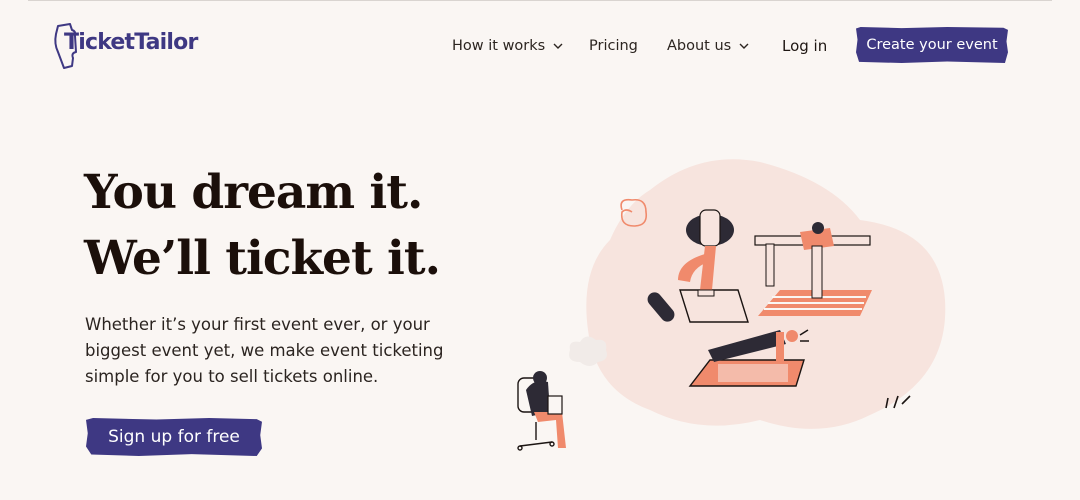 This screenshot has width=1080, height=500. I want to click on nav-pricing: Pricing, so click(613, 46).